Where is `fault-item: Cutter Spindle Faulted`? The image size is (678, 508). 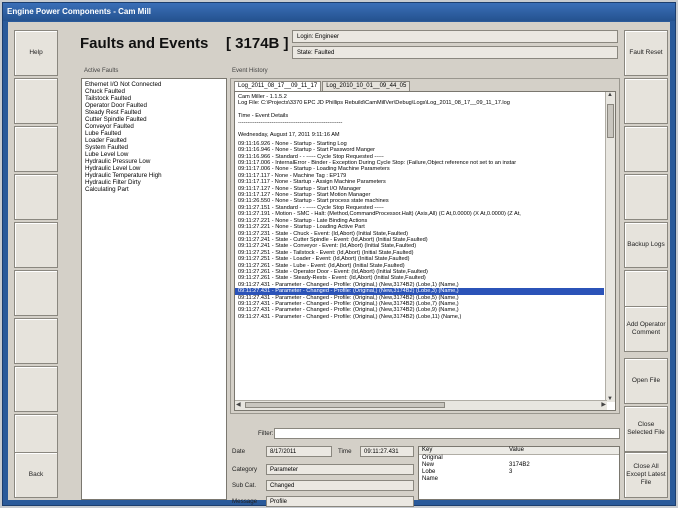 fault-item: Cutter Spindle Faulted is located at coordinates (116, 119).